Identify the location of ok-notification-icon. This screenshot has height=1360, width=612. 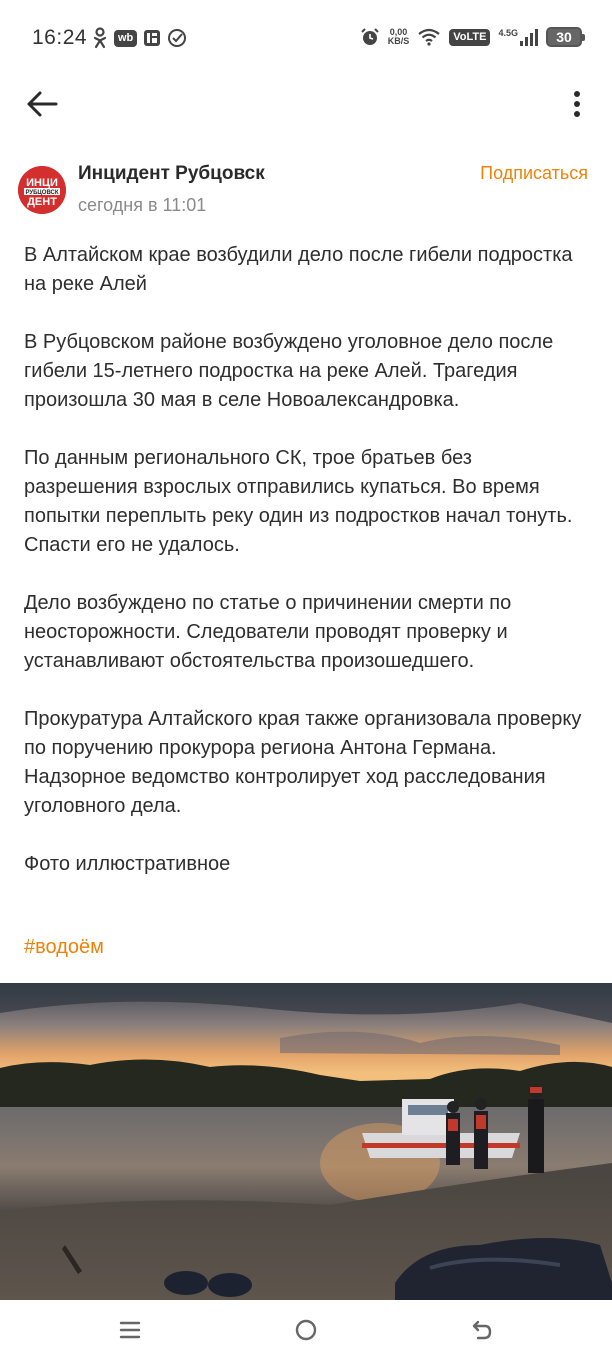
(100, 38).